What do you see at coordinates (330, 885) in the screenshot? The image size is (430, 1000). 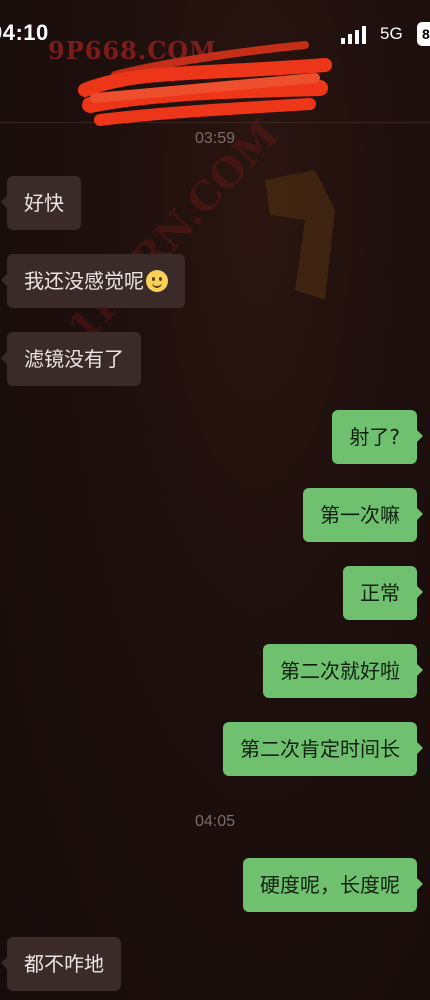 I see `message-text: 硬度呢，长度呢` at bounding box center [330, 885].